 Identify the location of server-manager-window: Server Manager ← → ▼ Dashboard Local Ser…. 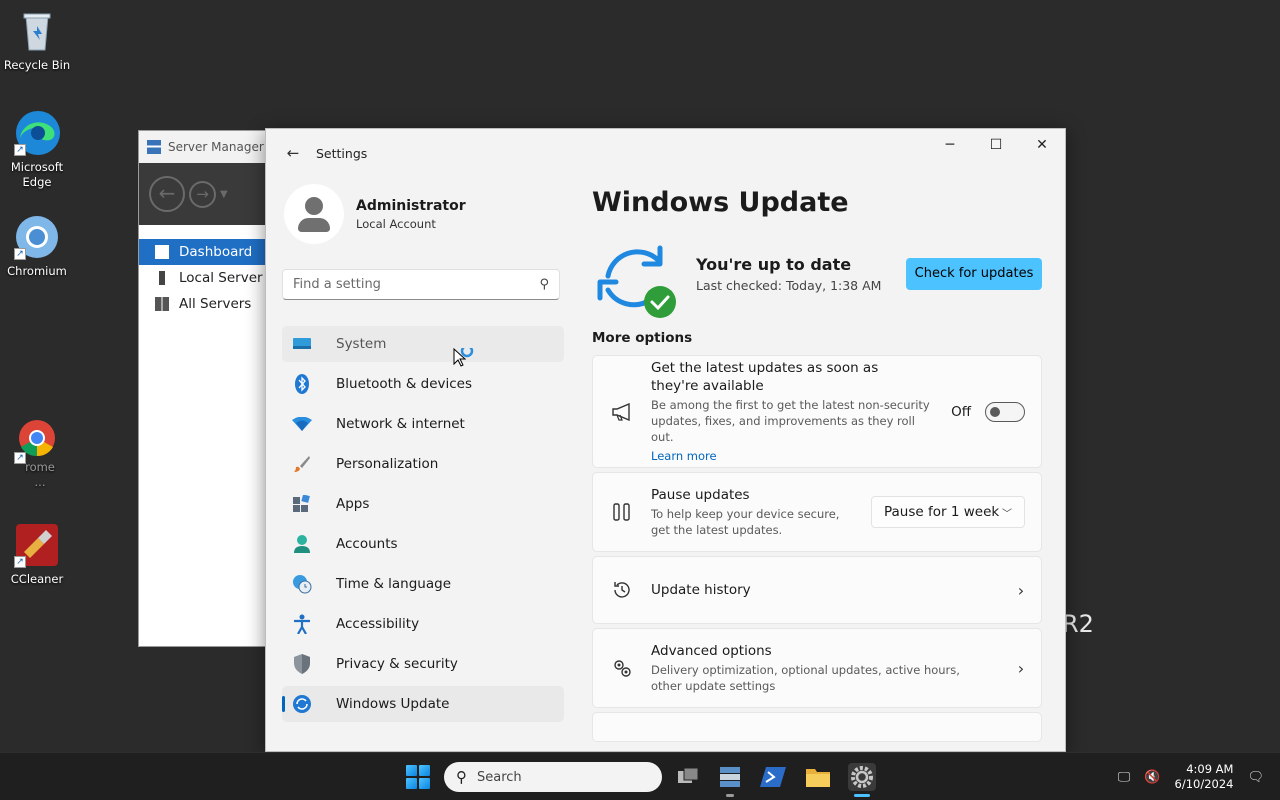
(205, 388).